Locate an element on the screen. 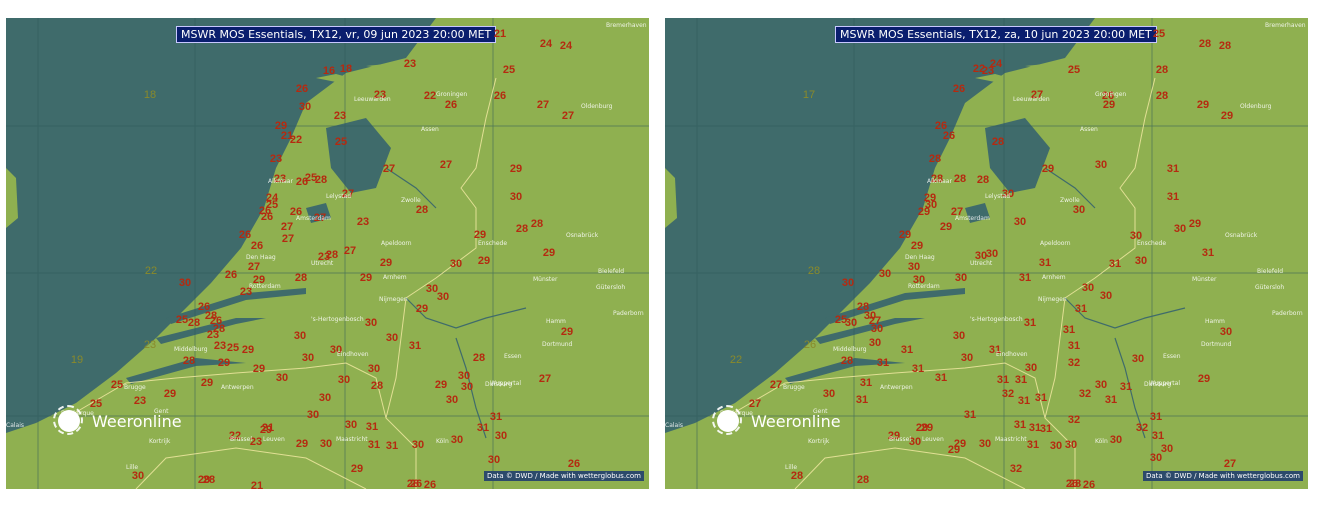 This screenshot has height=511, width=1322. city-label: Enschede is located at coordinates (493, 243).